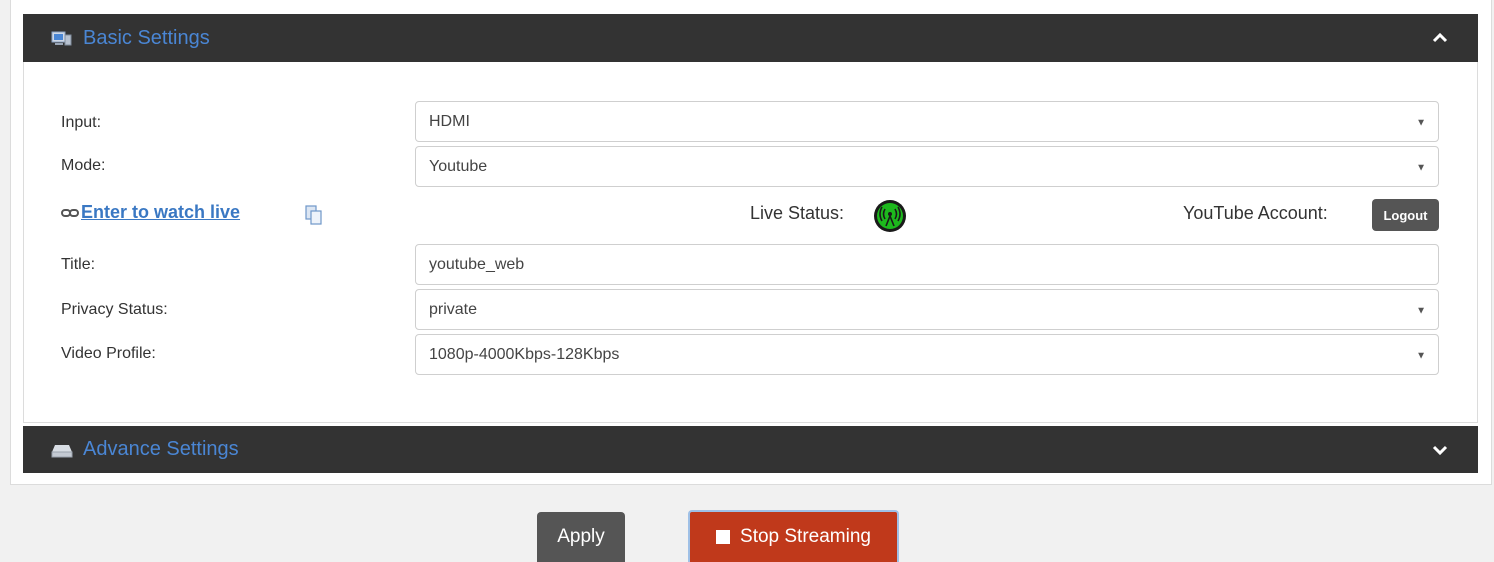 The height and width of the screenshot is (562, 1494). What do you see at coordinates (1440, 38) in the screenshot?
I see `chevron-up-icon` at bounding box center [1440, 38].